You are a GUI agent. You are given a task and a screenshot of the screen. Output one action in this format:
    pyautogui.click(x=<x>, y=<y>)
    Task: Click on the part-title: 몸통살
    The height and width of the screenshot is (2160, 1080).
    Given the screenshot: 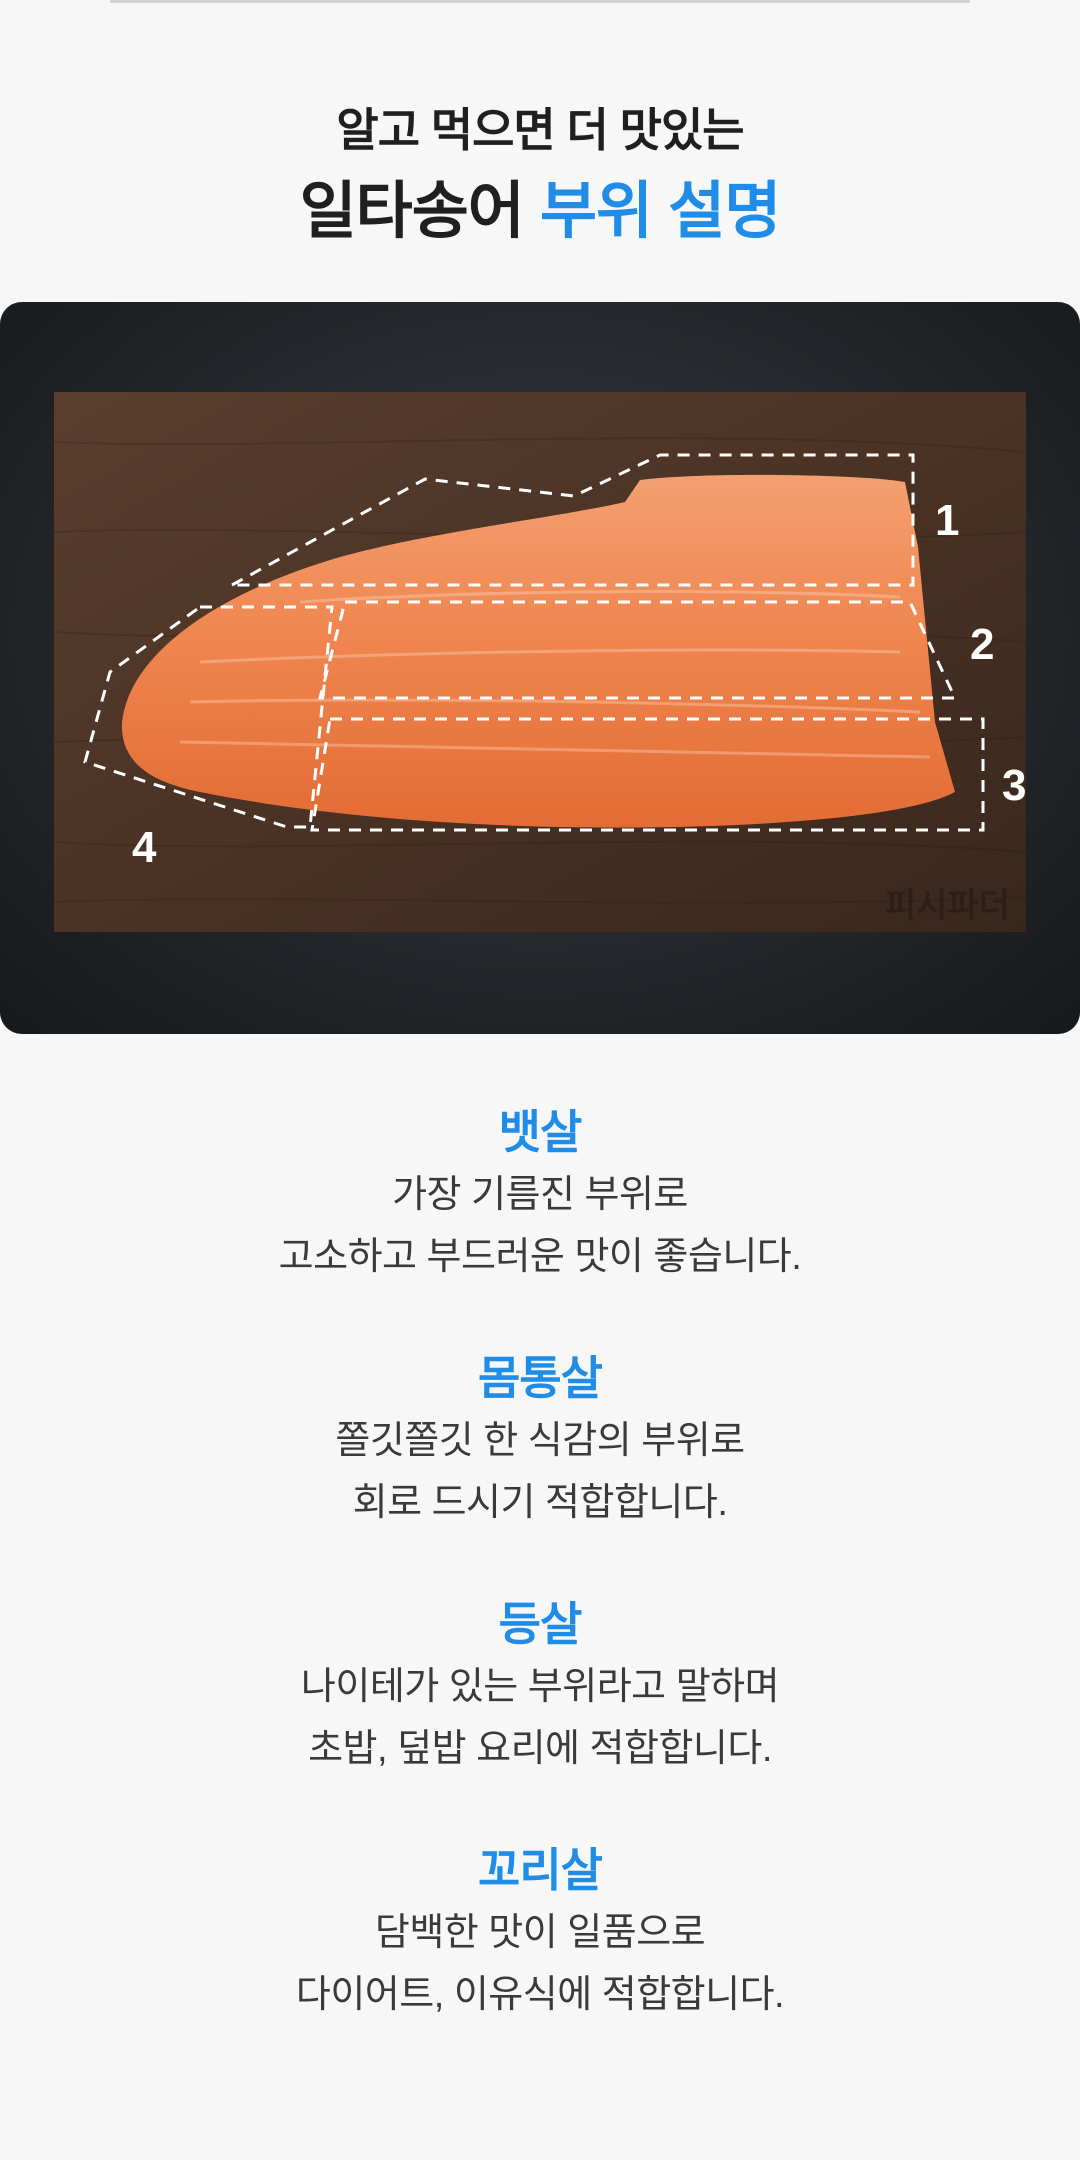 What is the action you would take?
    pyautogui.click(x=540, y=1378)
    